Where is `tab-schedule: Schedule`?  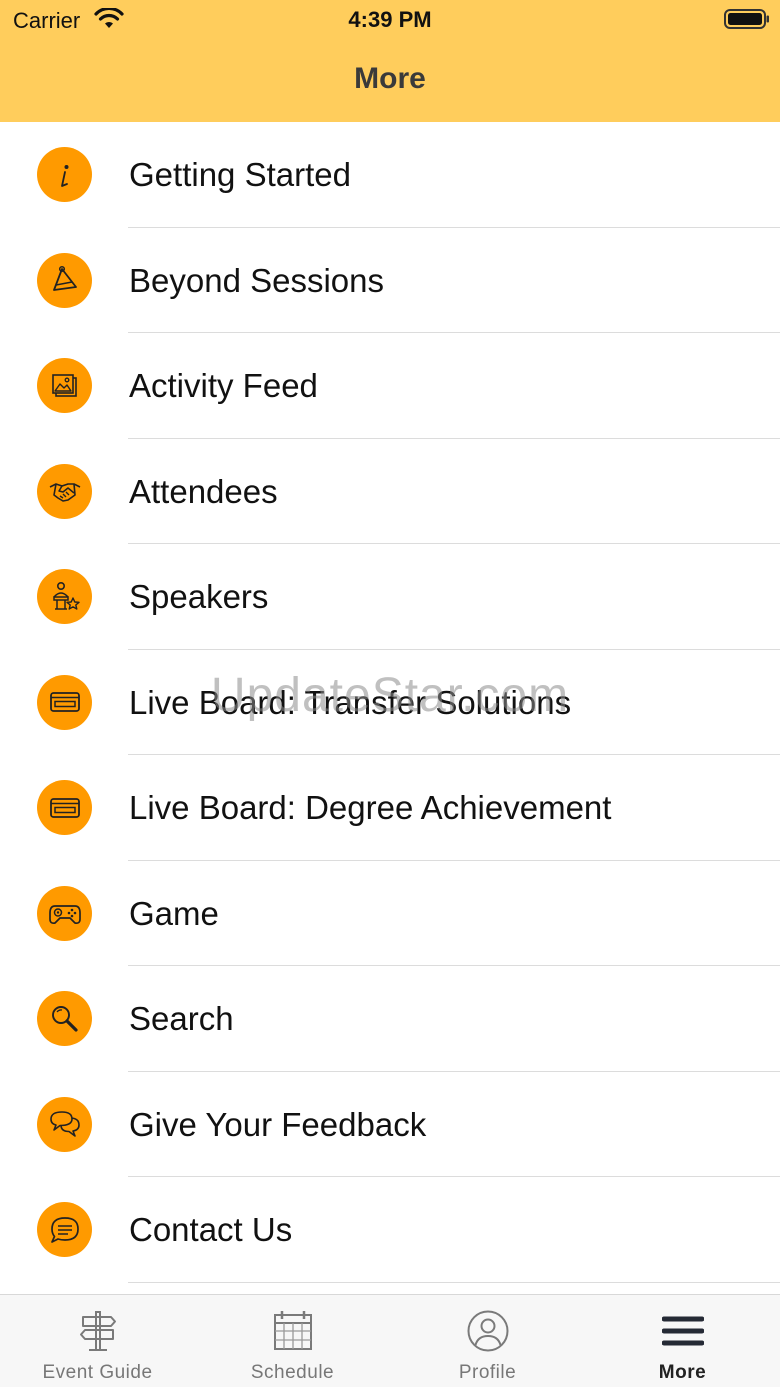
tab-schedule: Schedule is located at coordinates (292, 1341).